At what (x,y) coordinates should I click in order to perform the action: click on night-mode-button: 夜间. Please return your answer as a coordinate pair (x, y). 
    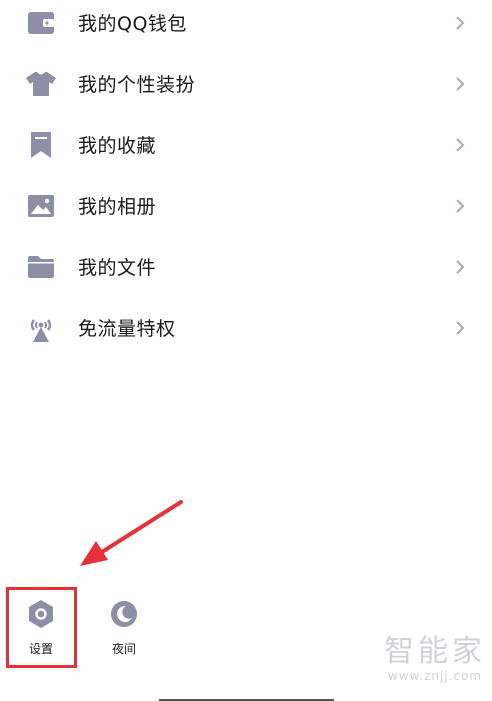
    Looking at the image, I should click on (124, 635).